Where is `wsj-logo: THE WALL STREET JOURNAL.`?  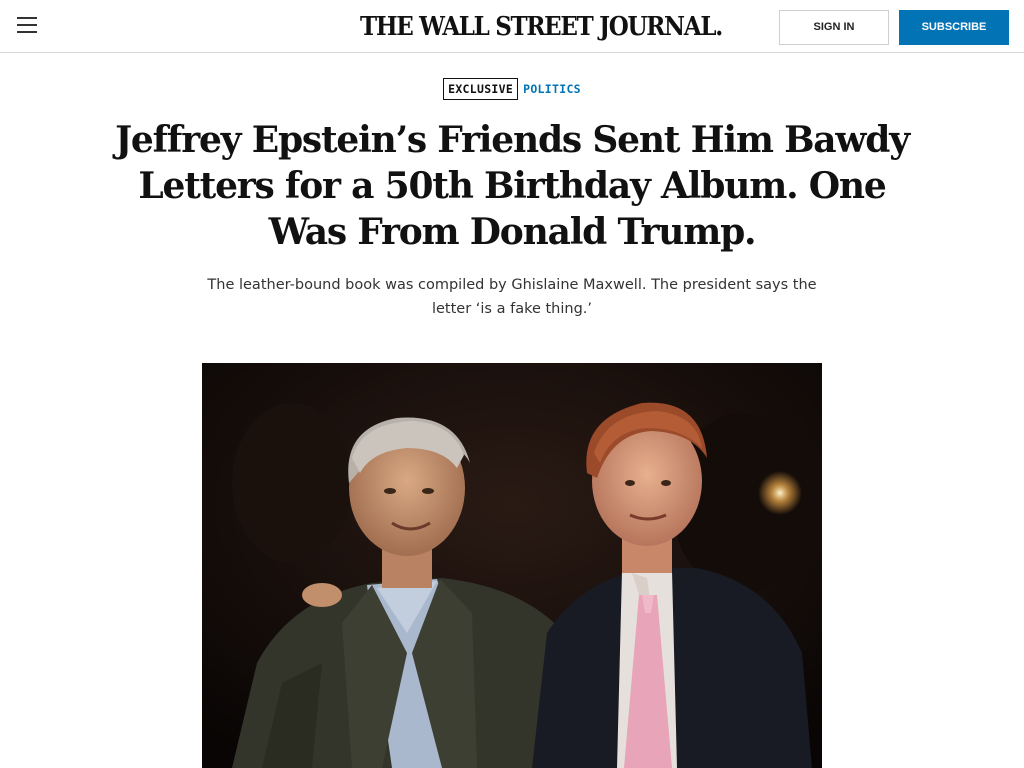
wsj-logo: THE WALL STREET JOURNAL. is located at coordinates (541, 26).